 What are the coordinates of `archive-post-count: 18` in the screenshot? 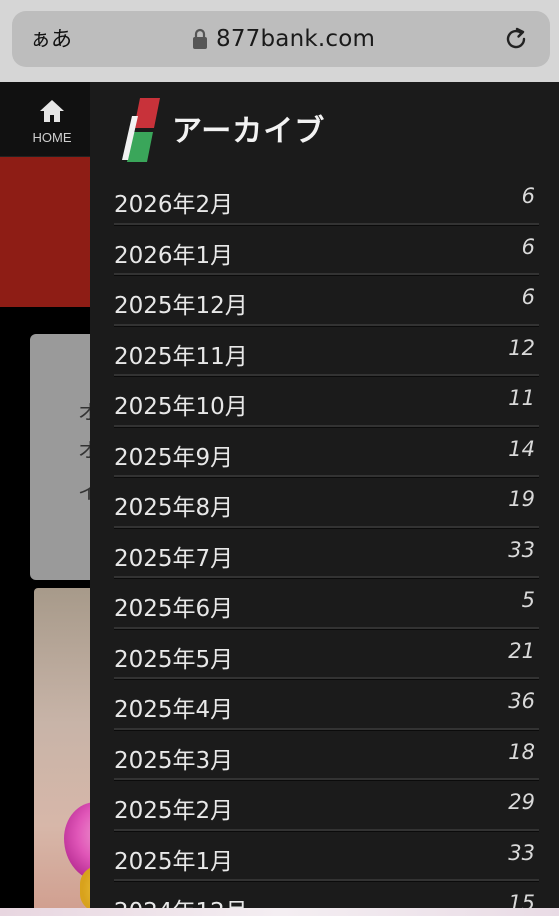 It's located at (521, 751).